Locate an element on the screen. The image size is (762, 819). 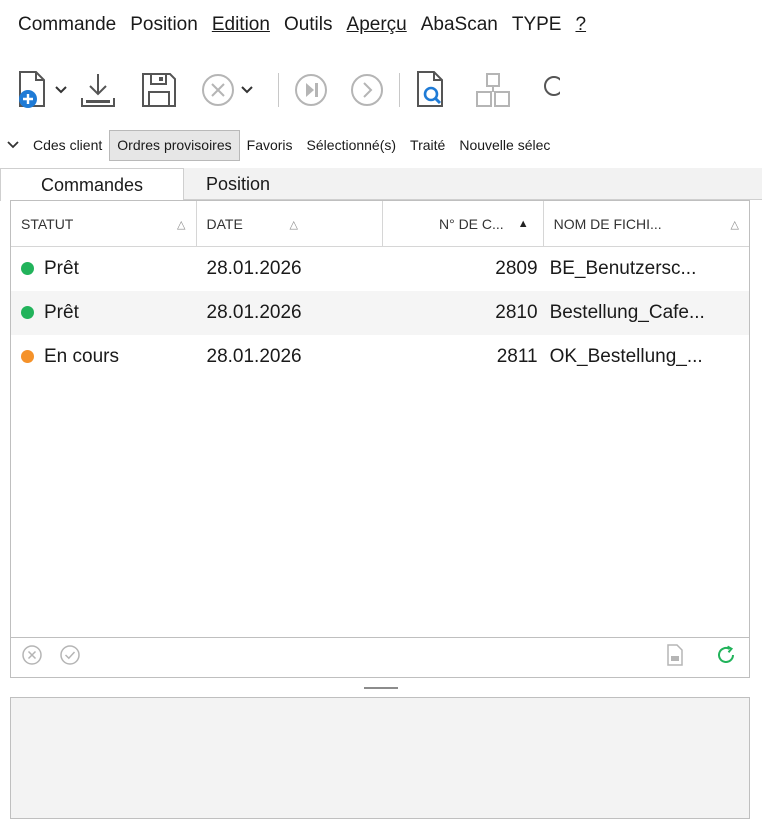
save-button is located at coordinates (159, 90).